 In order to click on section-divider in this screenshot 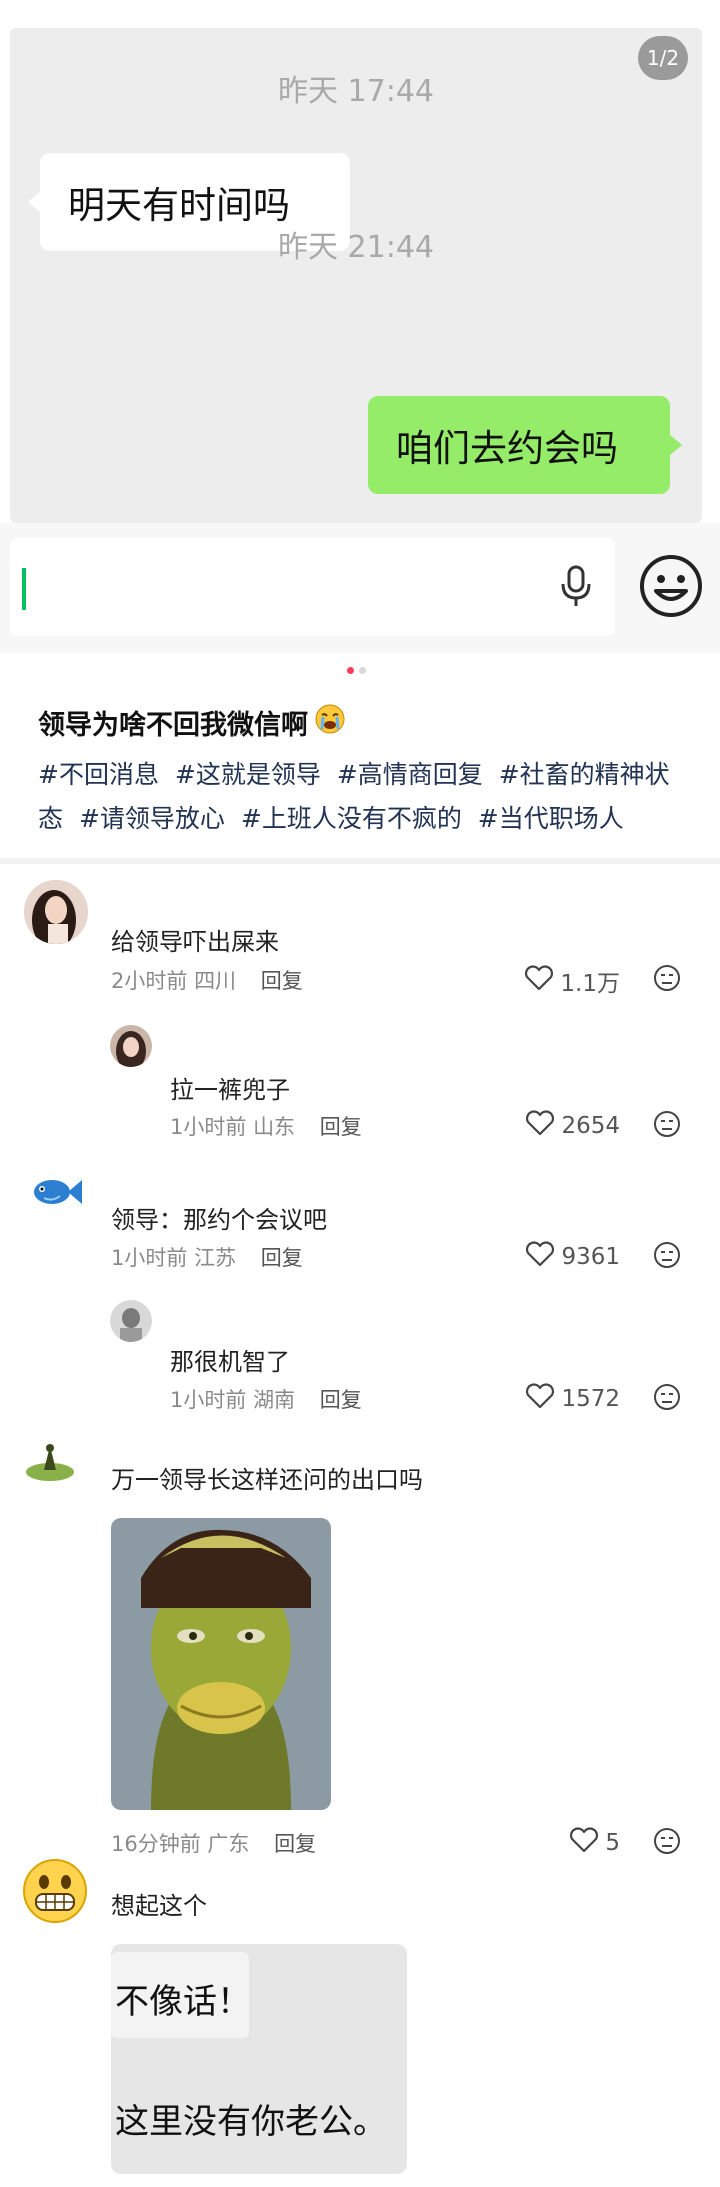, I will do `click(360, 861)`.